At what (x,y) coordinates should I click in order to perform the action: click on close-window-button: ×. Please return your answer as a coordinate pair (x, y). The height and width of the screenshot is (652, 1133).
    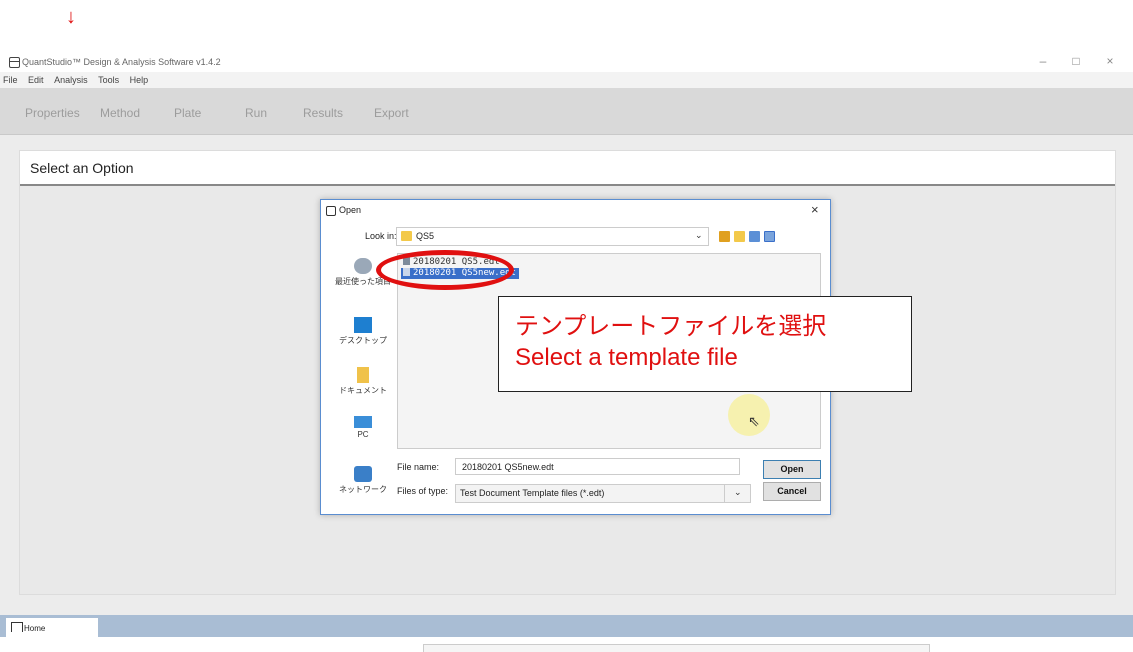
    Looking at the image, I should click on (1110, 61).